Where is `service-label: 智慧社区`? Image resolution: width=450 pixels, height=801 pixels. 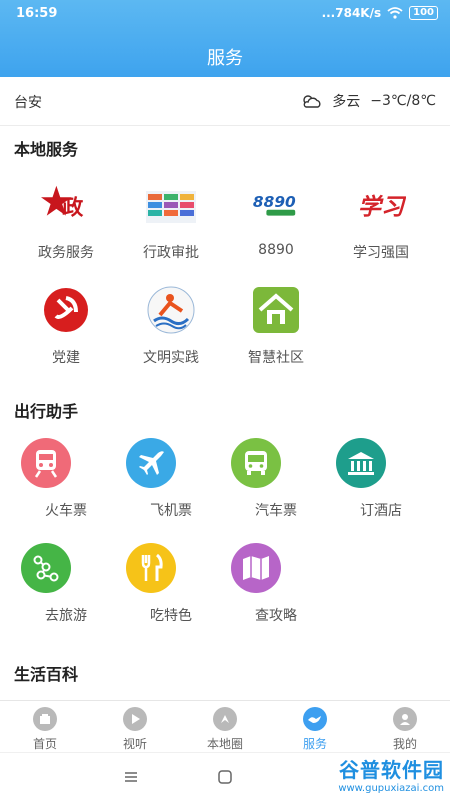
service-label: 智慧社区 is located at coordinates (276, 358).